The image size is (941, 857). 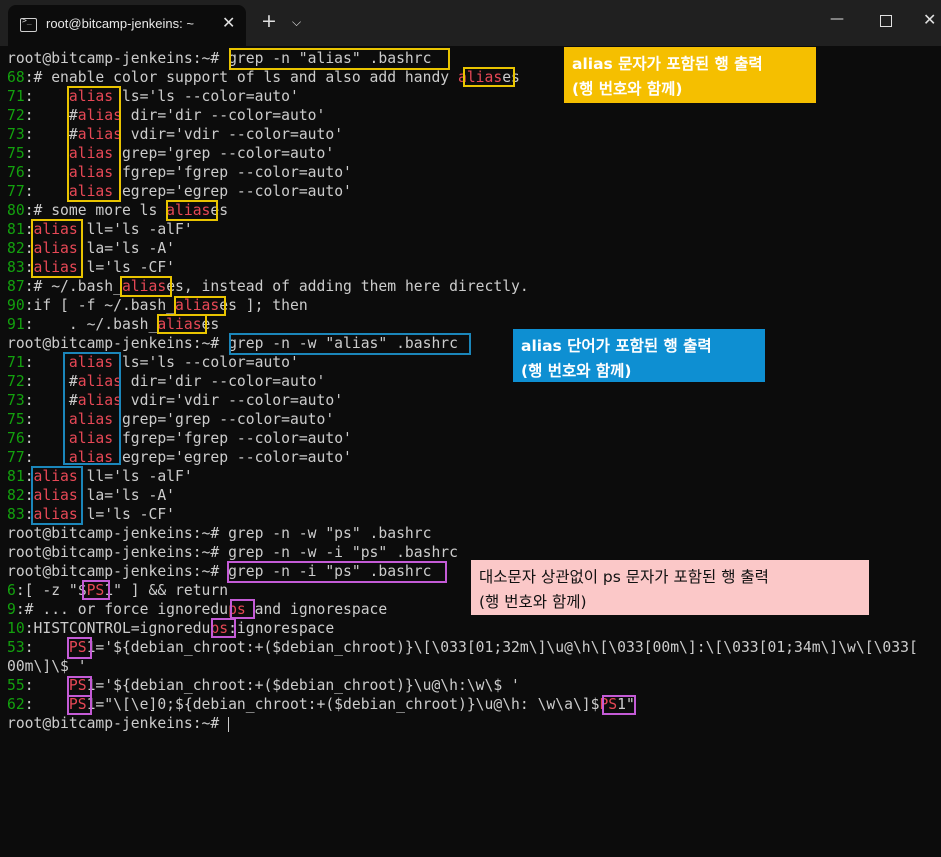 I want to click on terminal-text: :ignorespace, so click(x=281, y=628).